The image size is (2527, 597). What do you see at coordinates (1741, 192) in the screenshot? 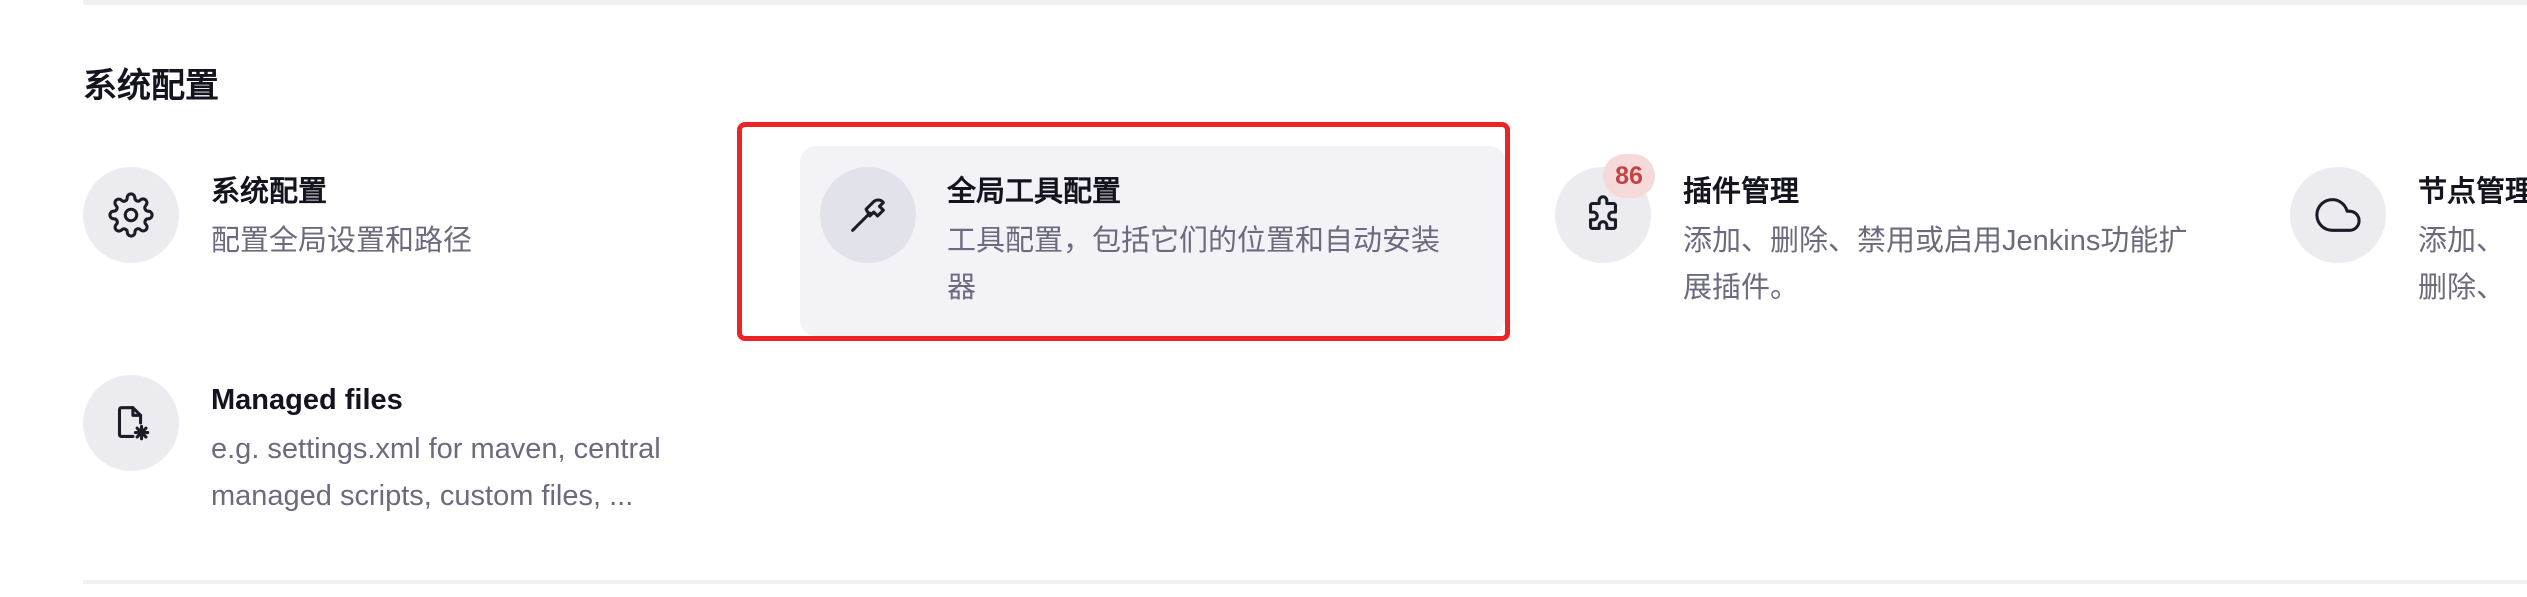
I see `card-title: 插件管理` at bounding box center [1741, 192].